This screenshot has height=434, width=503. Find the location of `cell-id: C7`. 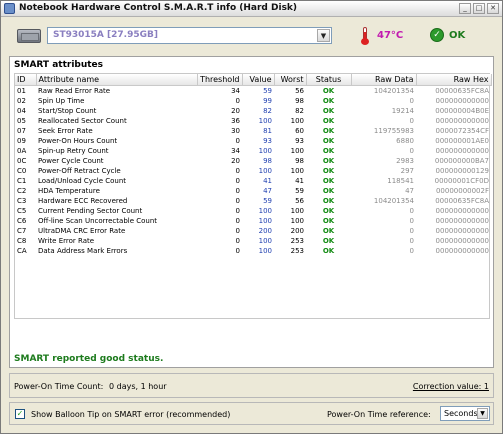

cell-id: C7 is located at coordinates (22, 230).